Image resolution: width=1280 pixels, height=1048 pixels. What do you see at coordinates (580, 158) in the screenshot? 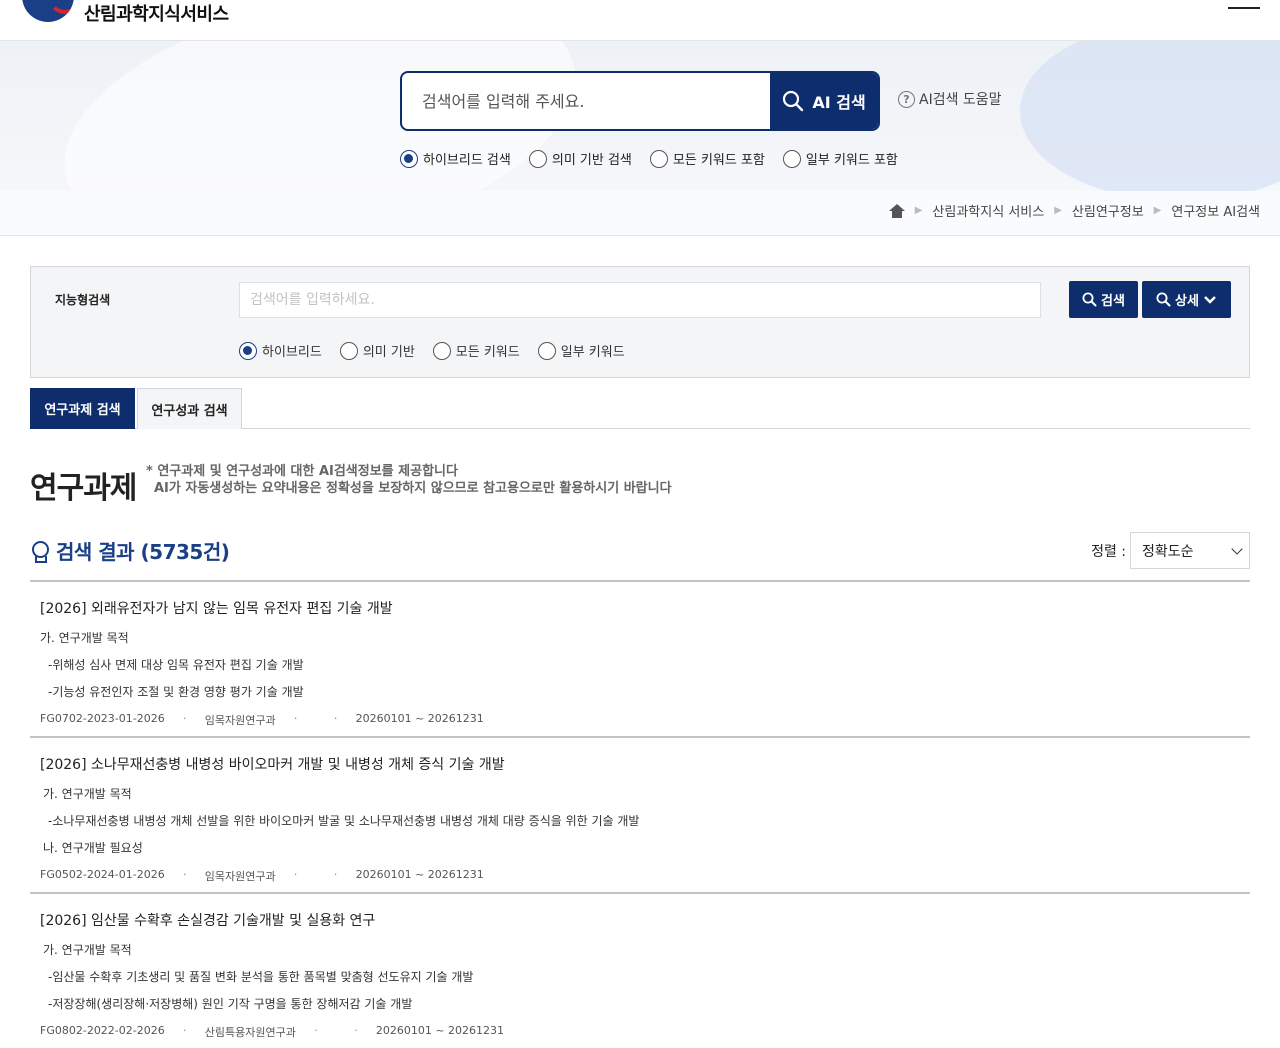
I see `hero-mode-semantic: 의미 기반 검색` at bounding box center [580, 158].